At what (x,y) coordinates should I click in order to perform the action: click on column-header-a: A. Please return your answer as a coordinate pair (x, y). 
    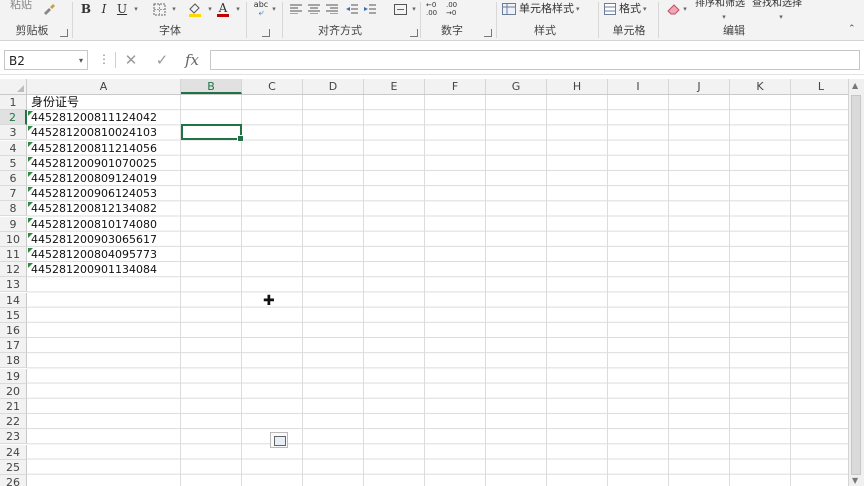
    Looking at the image, I should click on (104, 86).